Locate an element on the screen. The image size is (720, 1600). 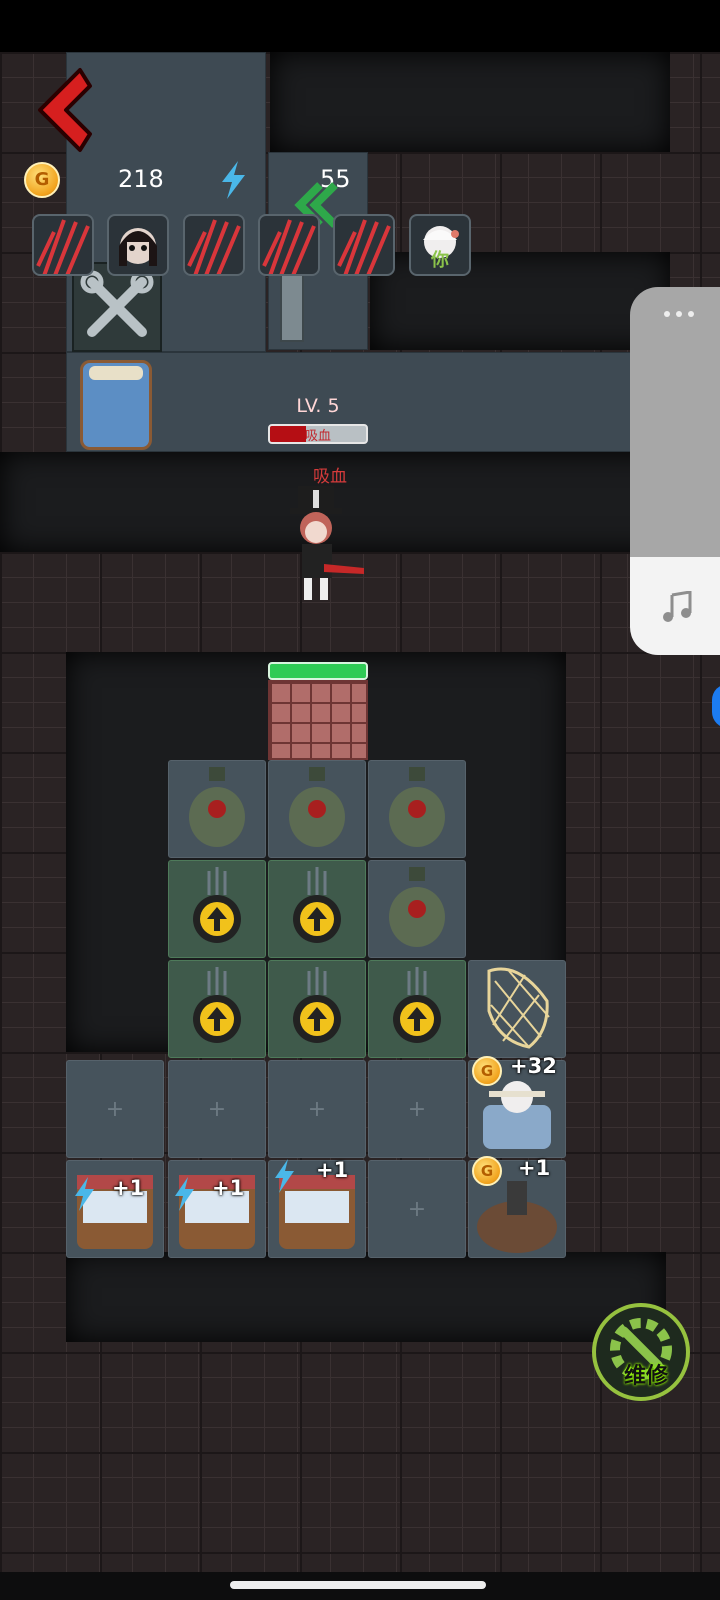
player-label: 你 is located at coordinates (440, 260).